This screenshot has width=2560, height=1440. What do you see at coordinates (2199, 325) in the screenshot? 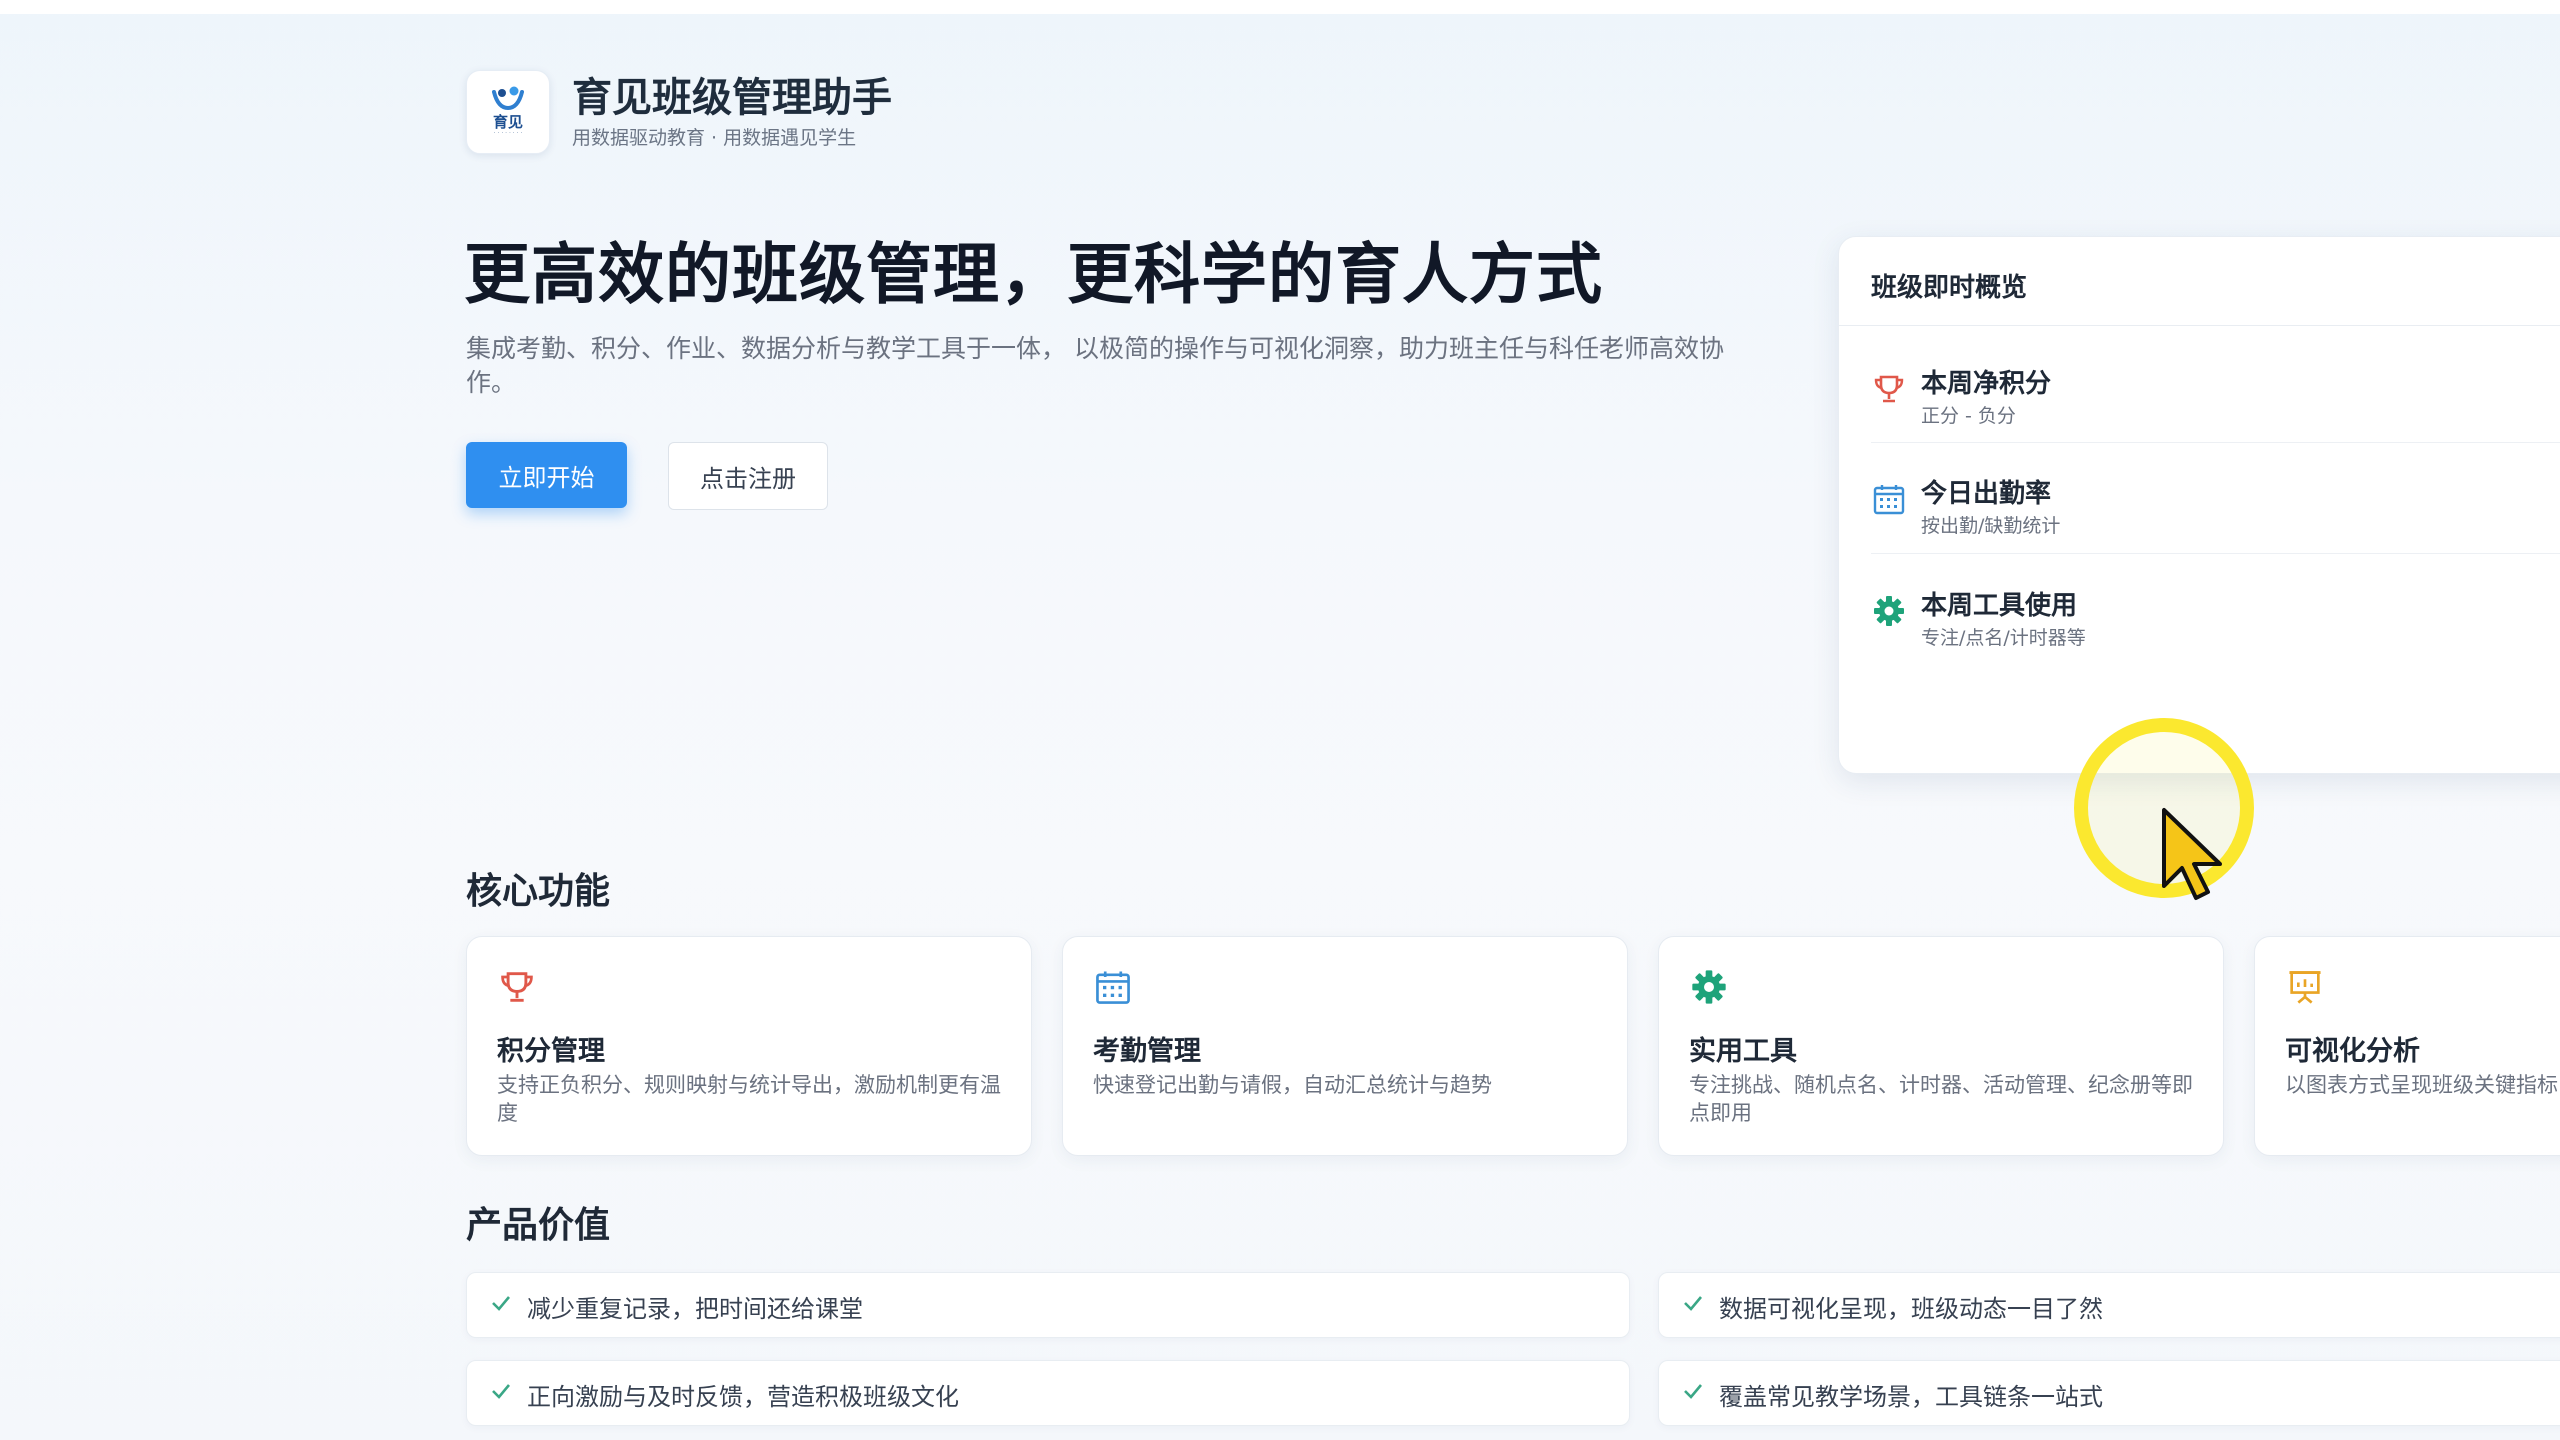
I see `overview-divider` at bounding box center [2199, 325].